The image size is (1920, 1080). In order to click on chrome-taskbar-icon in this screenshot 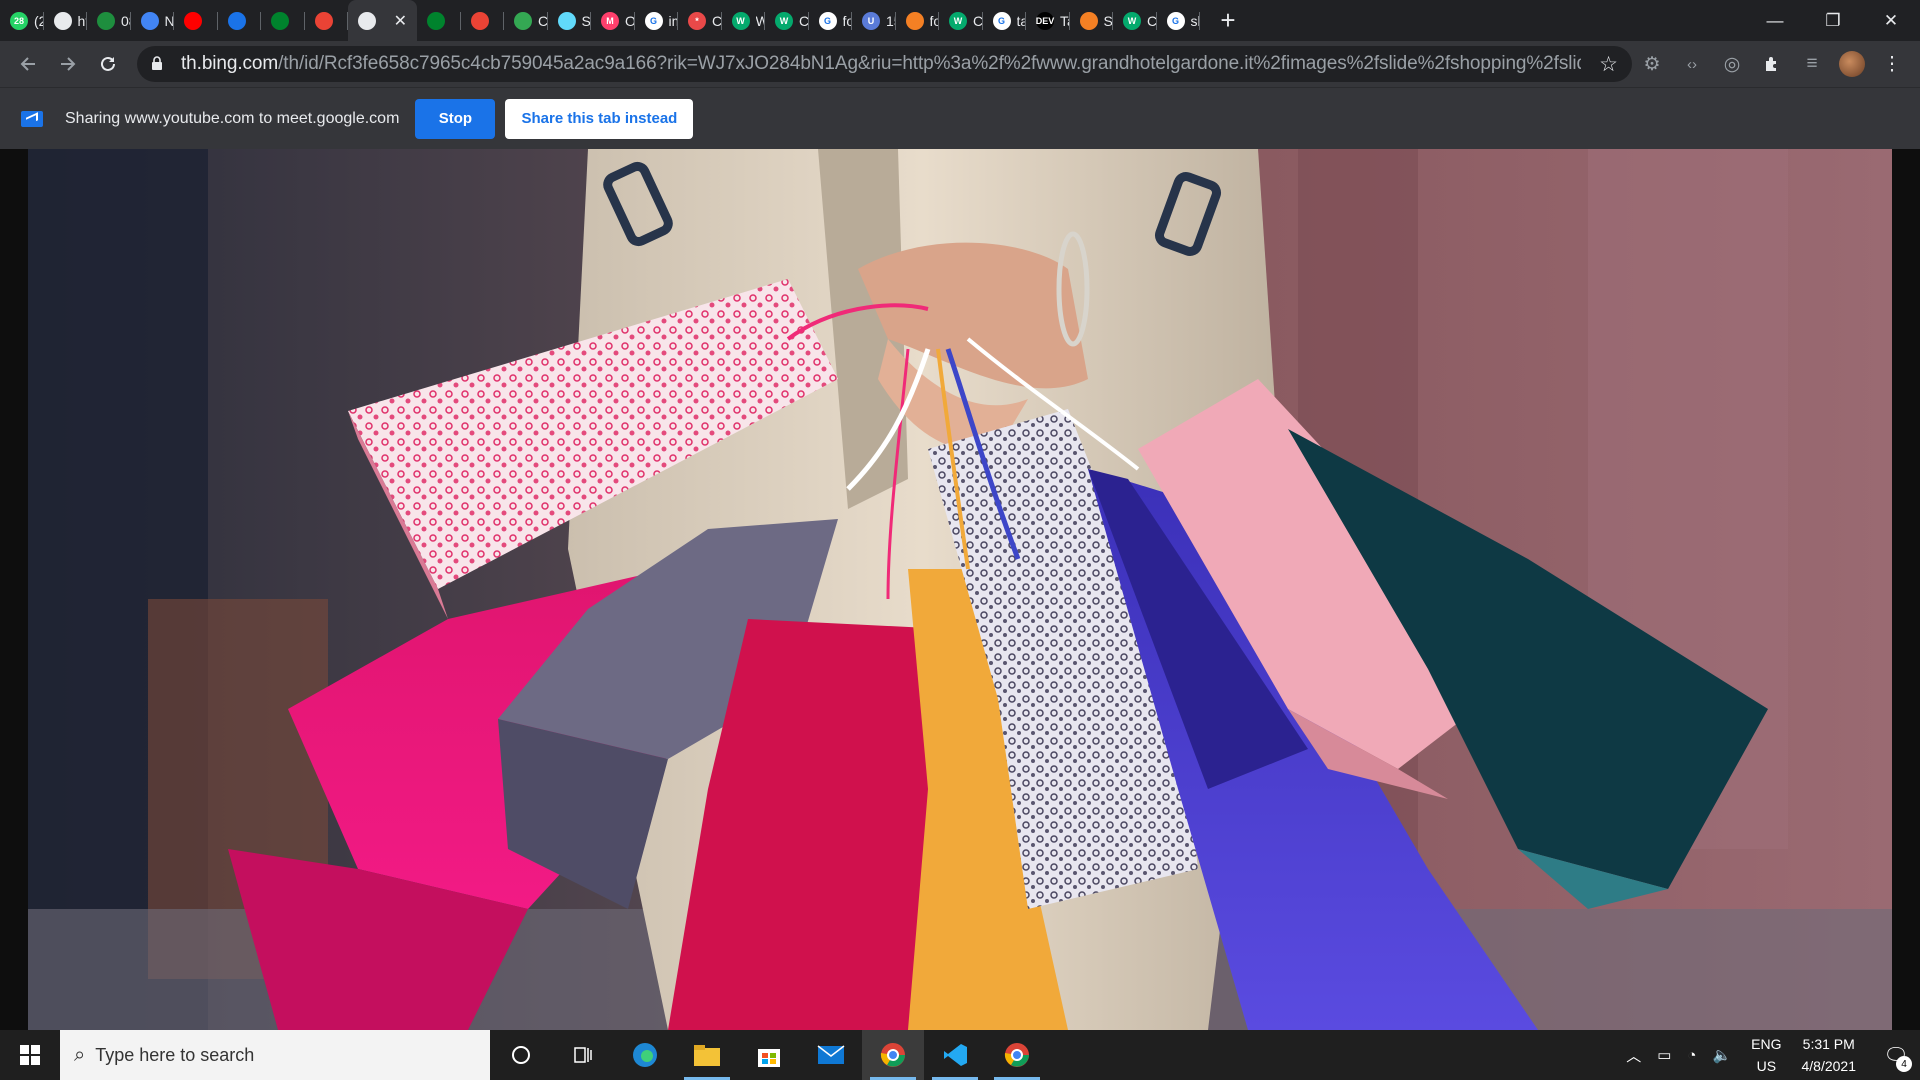, I will do `click(1017, 1055)`.